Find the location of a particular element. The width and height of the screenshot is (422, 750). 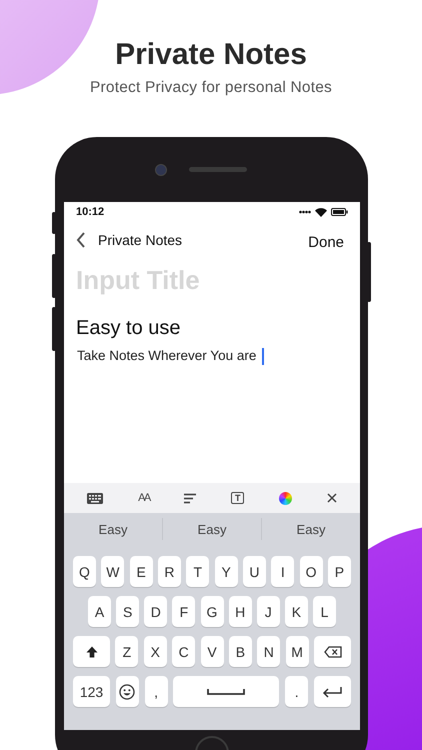

back-chevron-icon is located at coordinates (81, 240).